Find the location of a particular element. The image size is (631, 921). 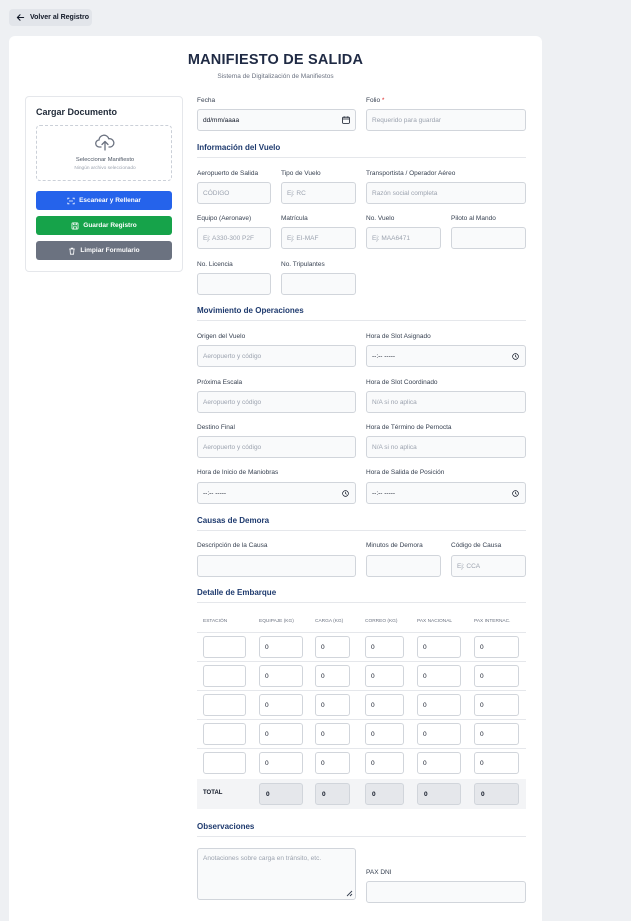

aeropuerto-input: CÓDIGO is located at coordinates (234, 193).